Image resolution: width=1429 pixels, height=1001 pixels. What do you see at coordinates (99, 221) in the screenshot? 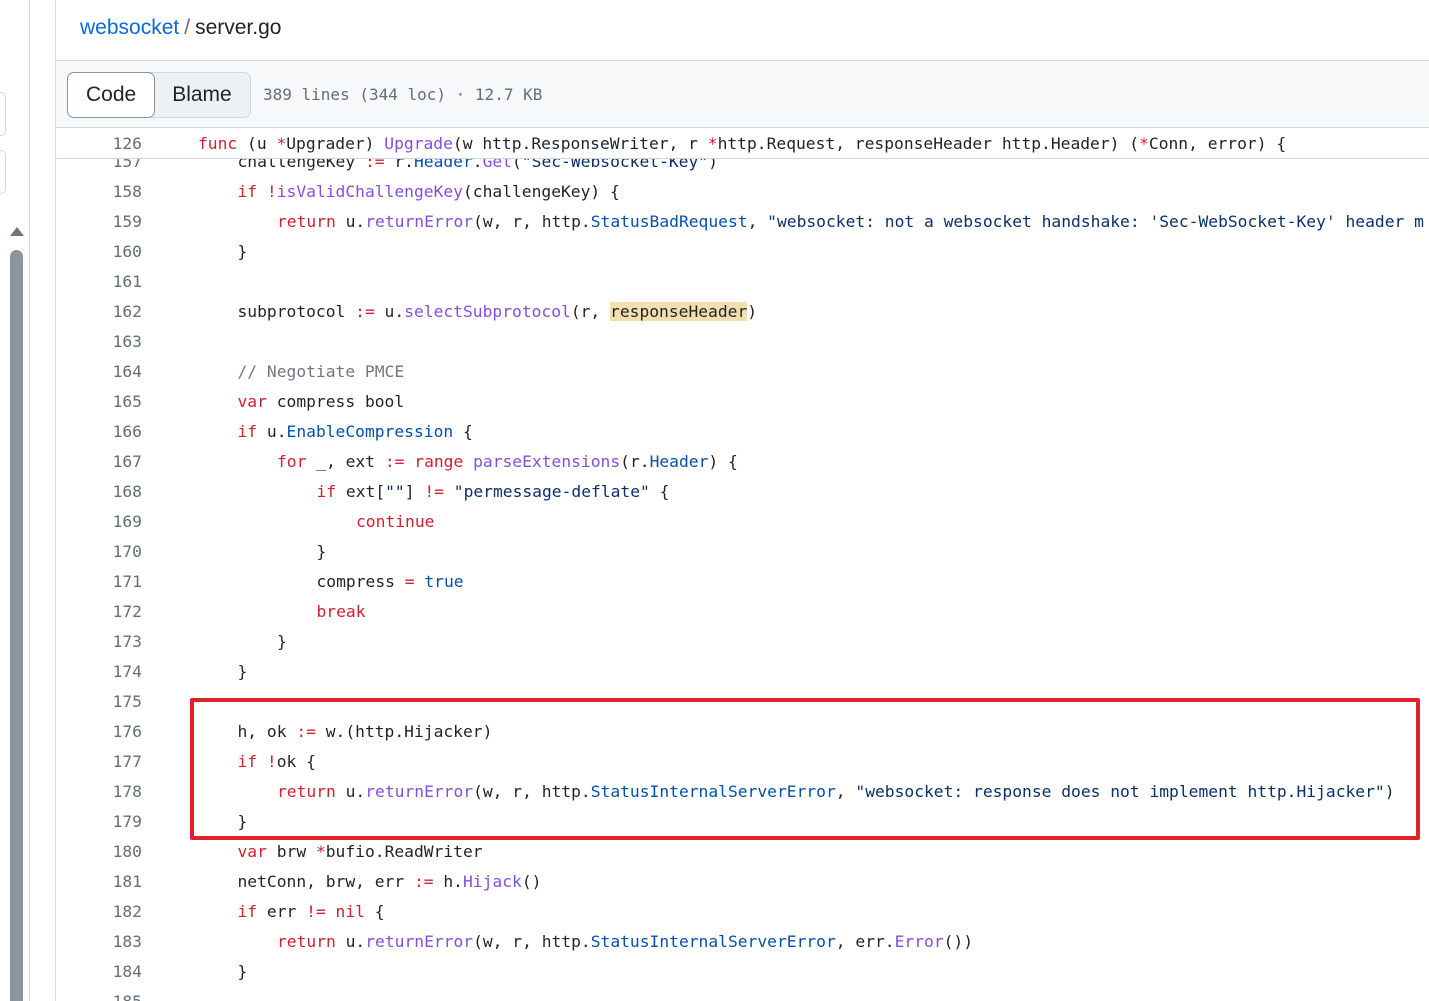
I see `line-number: 159` at bounding box center [99, 221].